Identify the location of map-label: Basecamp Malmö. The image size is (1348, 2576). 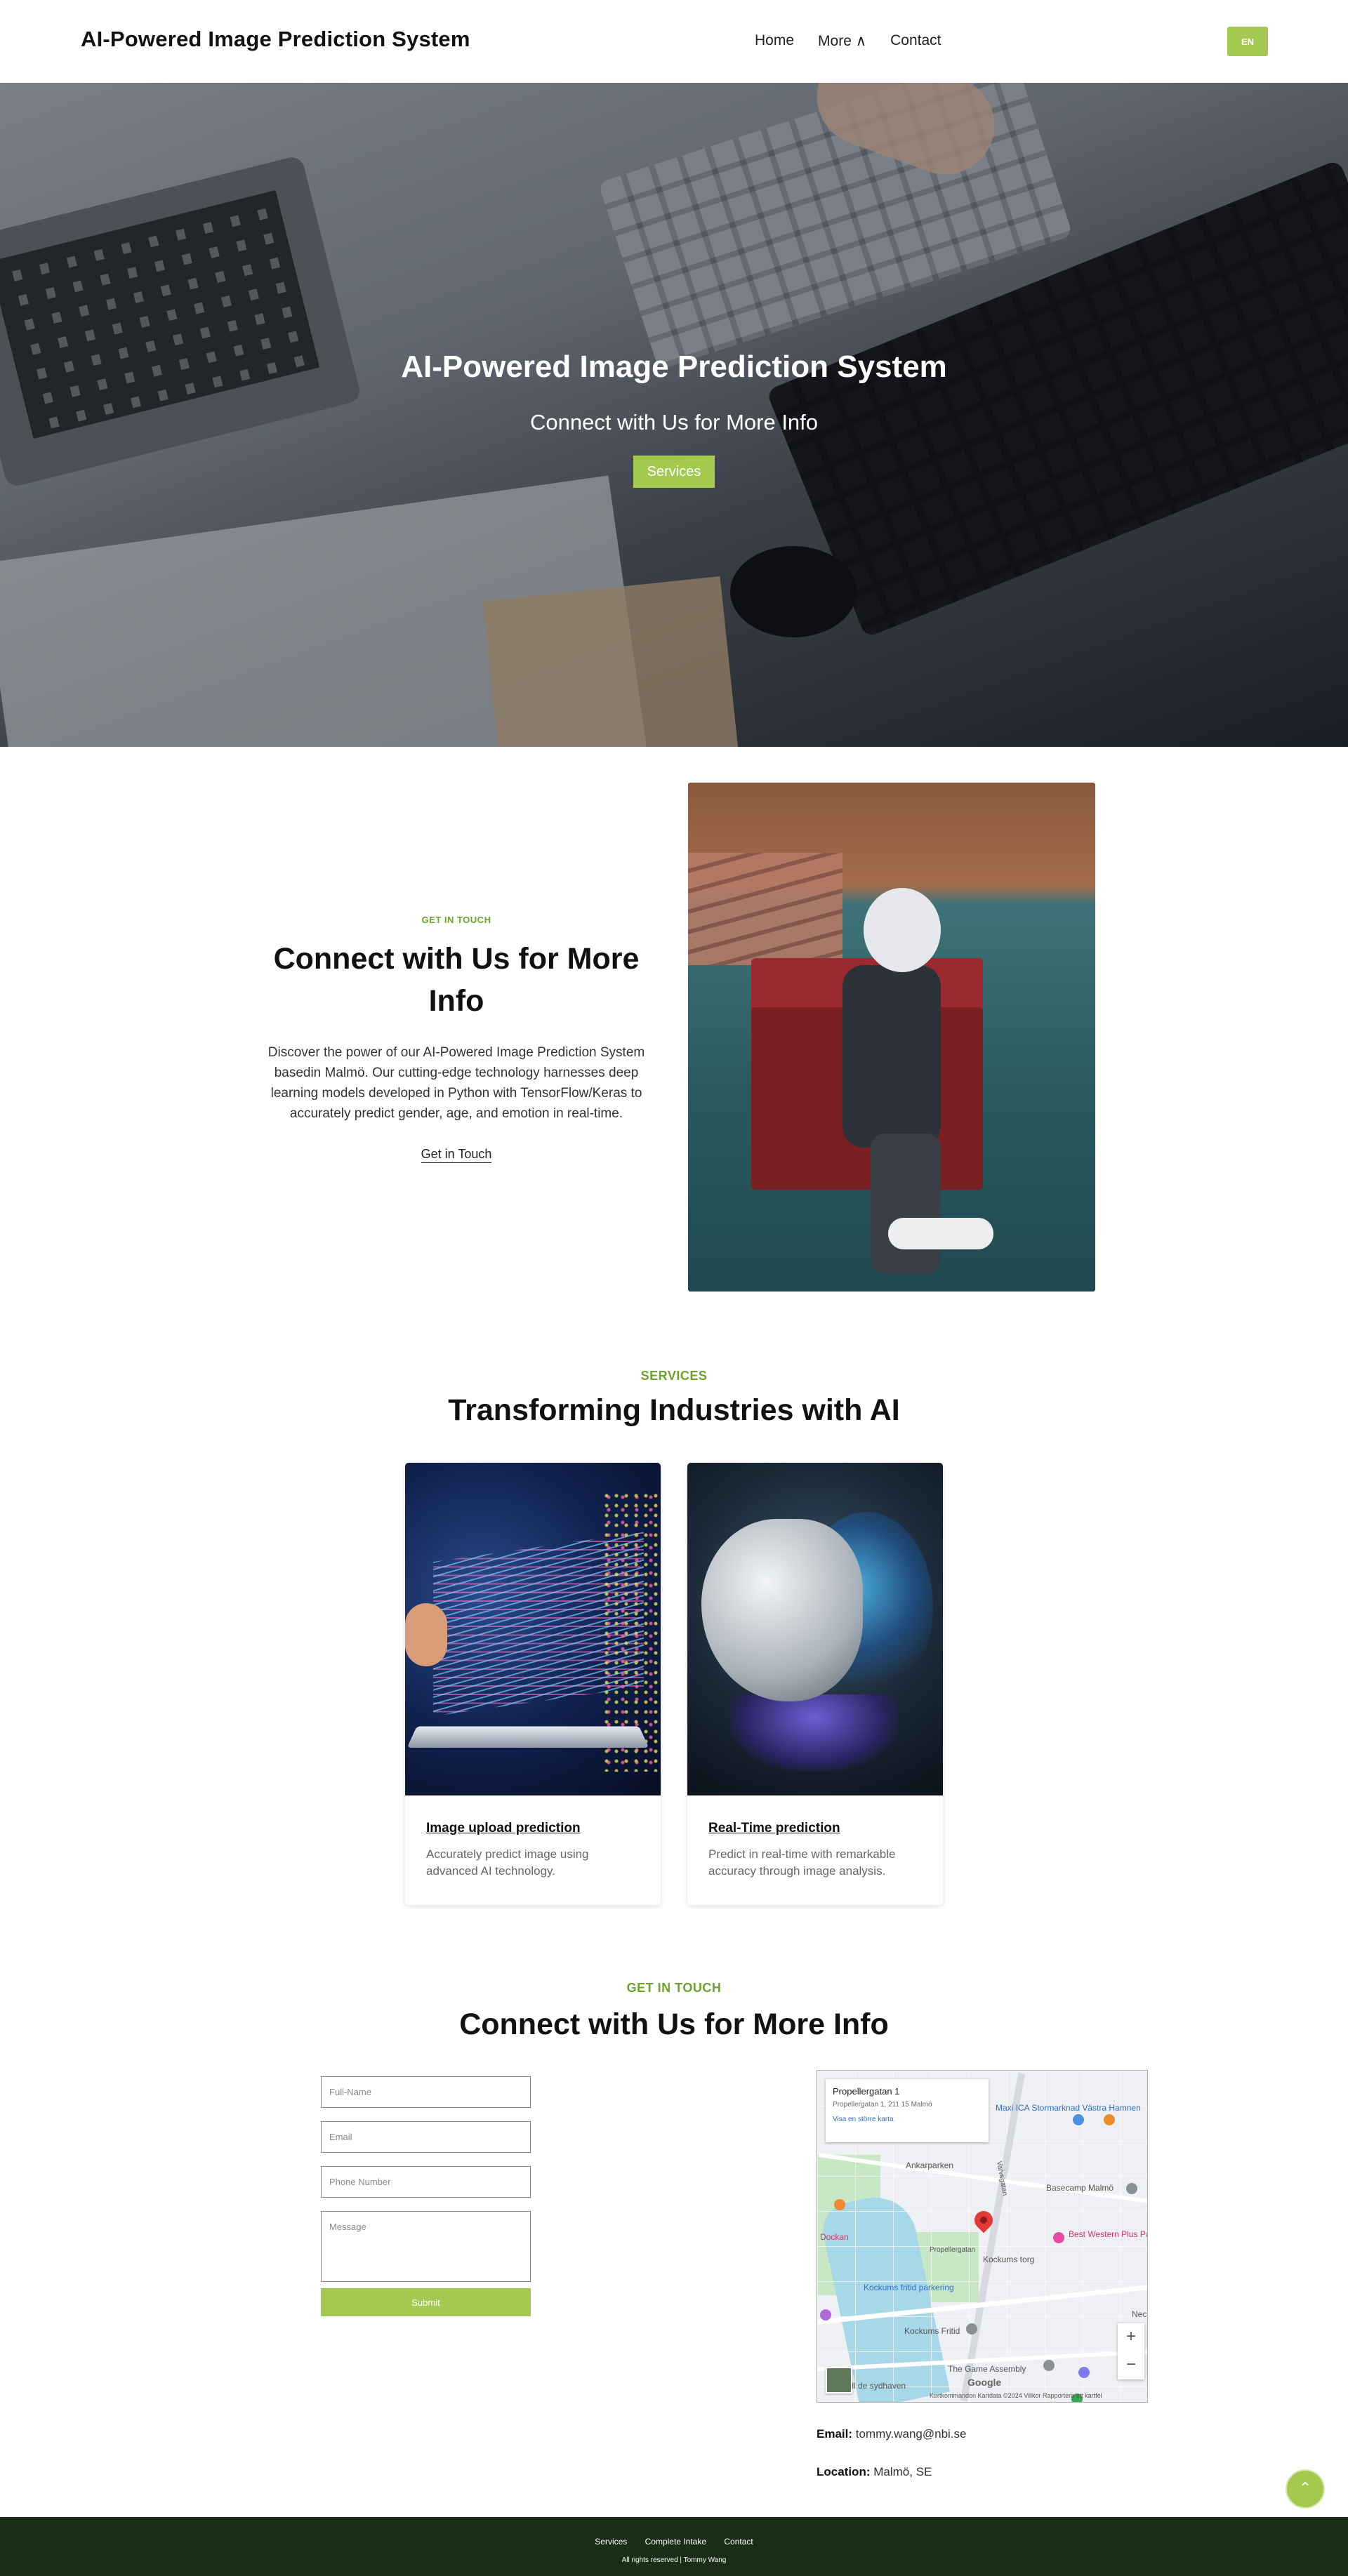
(1080, 2188).